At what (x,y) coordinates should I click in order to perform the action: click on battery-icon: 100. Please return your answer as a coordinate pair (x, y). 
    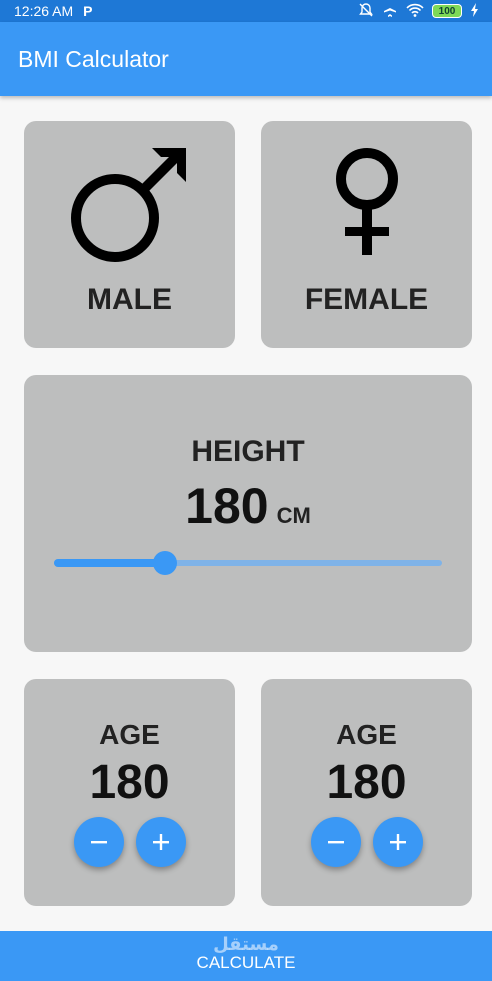
    Looking at the image, I should click on (447, 11).